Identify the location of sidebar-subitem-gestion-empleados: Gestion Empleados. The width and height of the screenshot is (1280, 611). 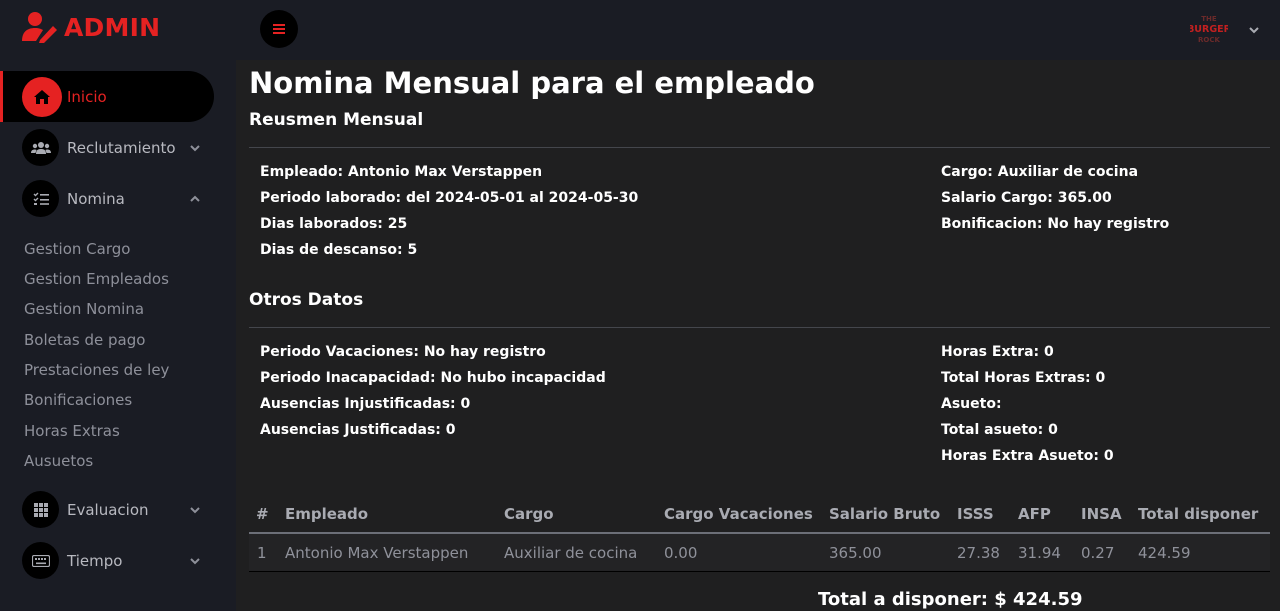
(96, 279).